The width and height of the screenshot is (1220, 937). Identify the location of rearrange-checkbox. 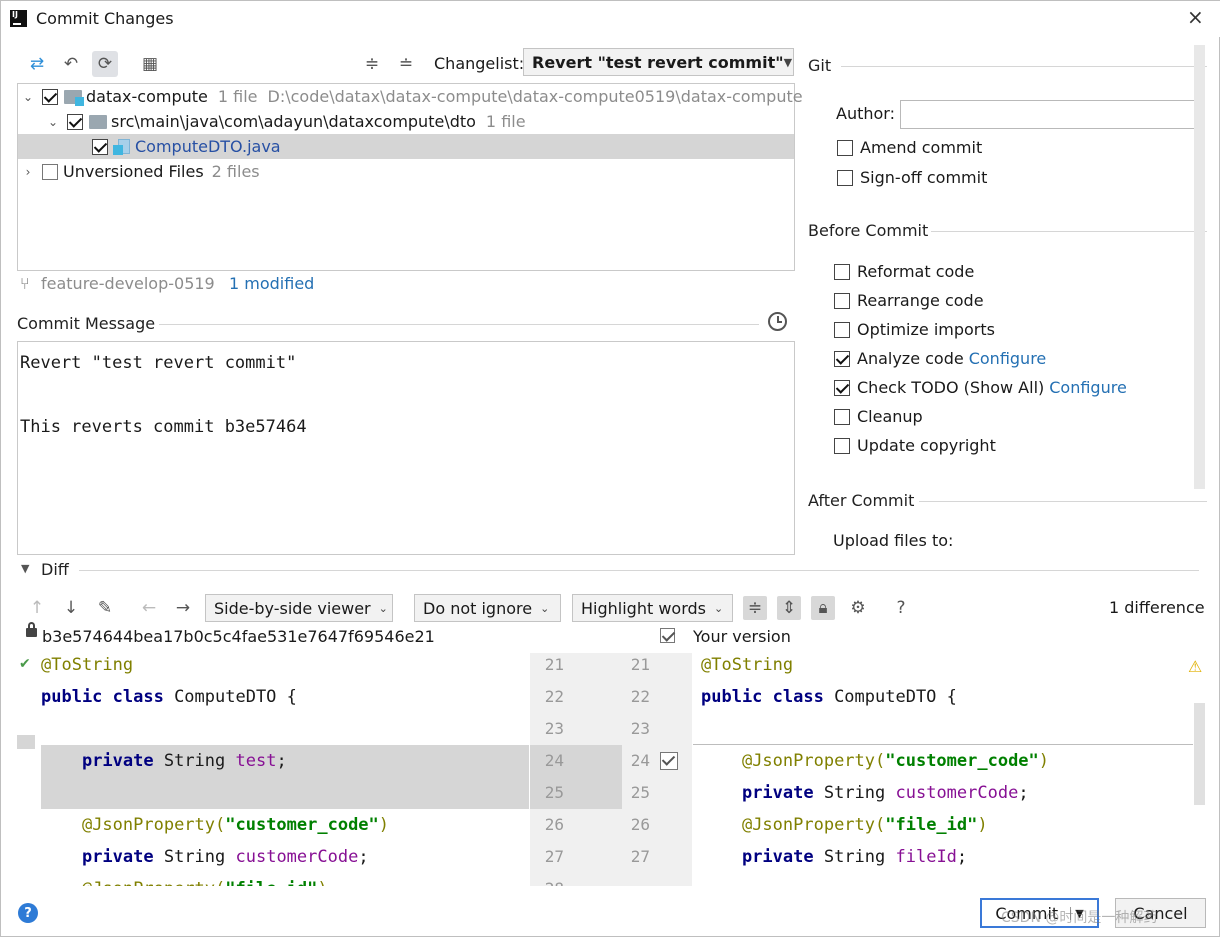
(842, 300).